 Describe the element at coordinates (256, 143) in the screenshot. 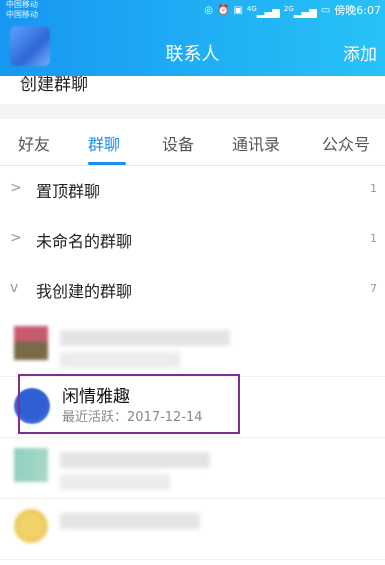

I see `tab-contacts: 通讯录` at that location.